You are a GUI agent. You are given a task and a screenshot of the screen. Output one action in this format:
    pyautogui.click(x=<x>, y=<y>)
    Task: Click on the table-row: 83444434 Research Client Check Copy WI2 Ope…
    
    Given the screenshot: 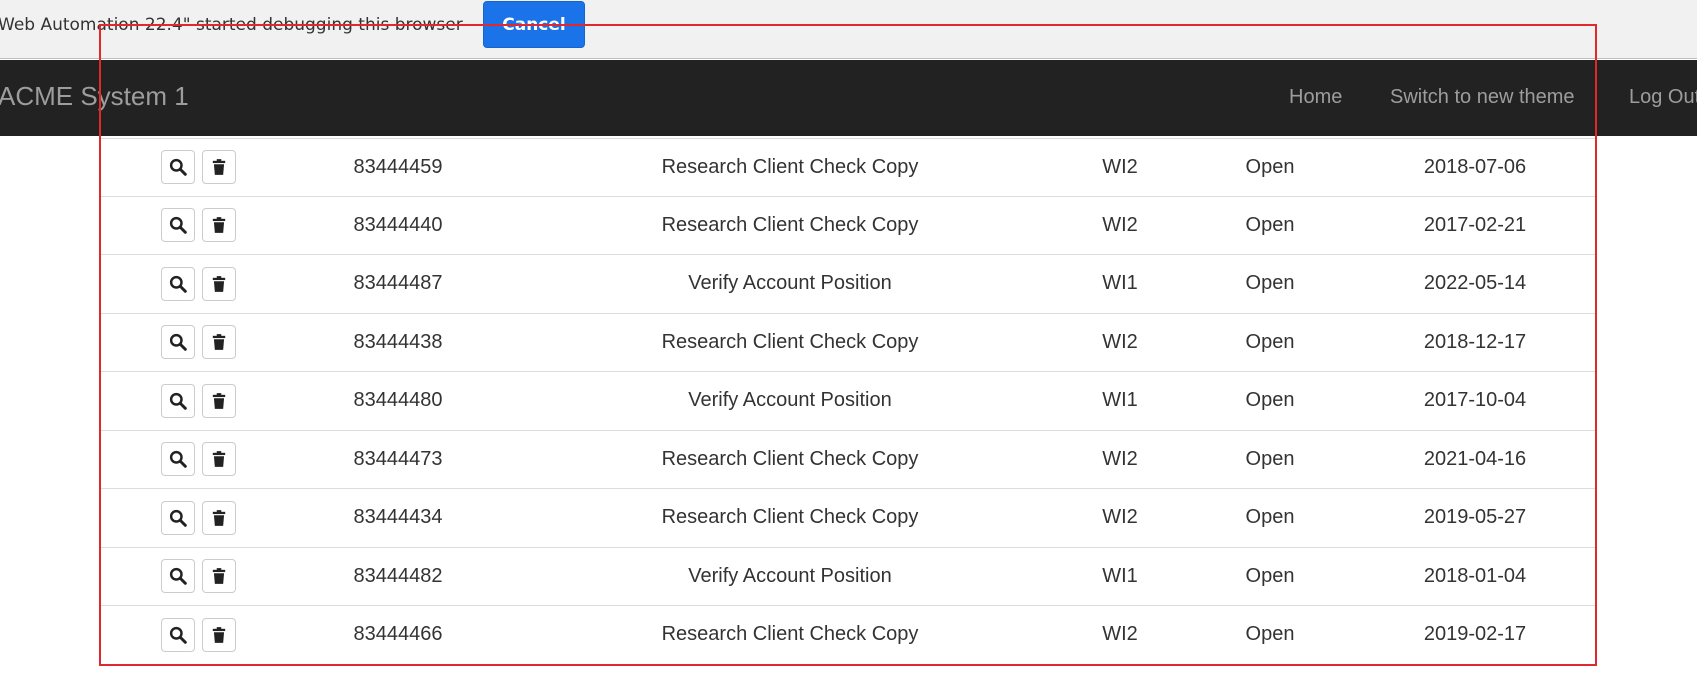 What is the action you would take?
    pyautogui.click(x=848, y=518)
    